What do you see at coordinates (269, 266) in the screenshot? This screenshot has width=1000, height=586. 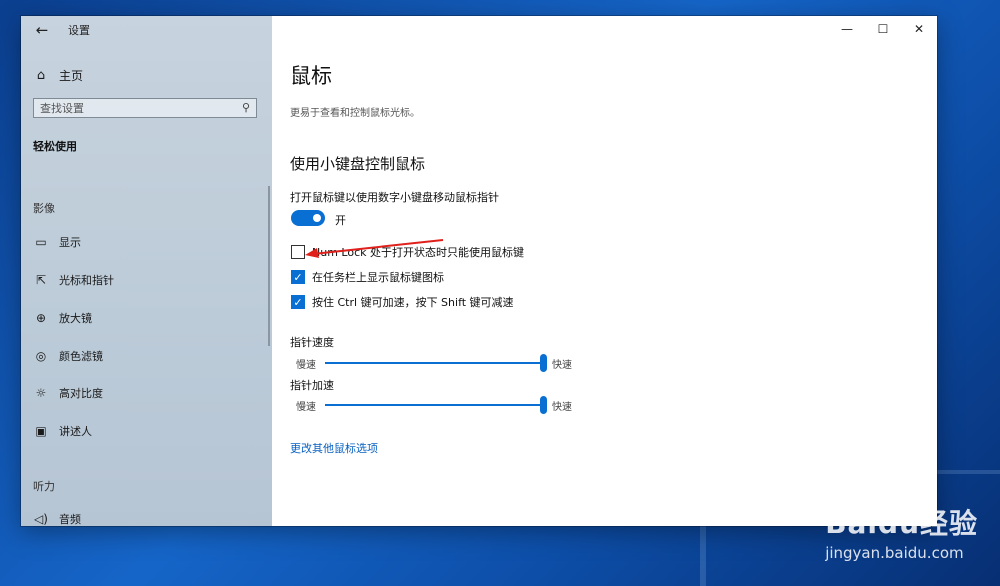 I see `sidebar-scrollbar` at bounding box center [269, 266].